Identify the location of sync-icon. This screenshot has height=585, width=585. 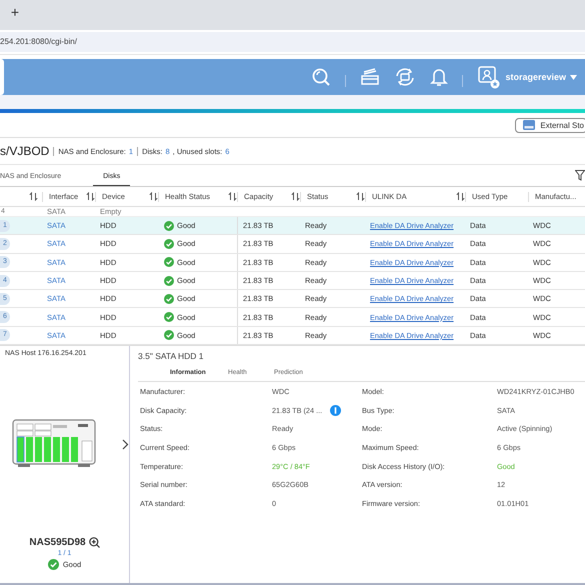
(405, 77).